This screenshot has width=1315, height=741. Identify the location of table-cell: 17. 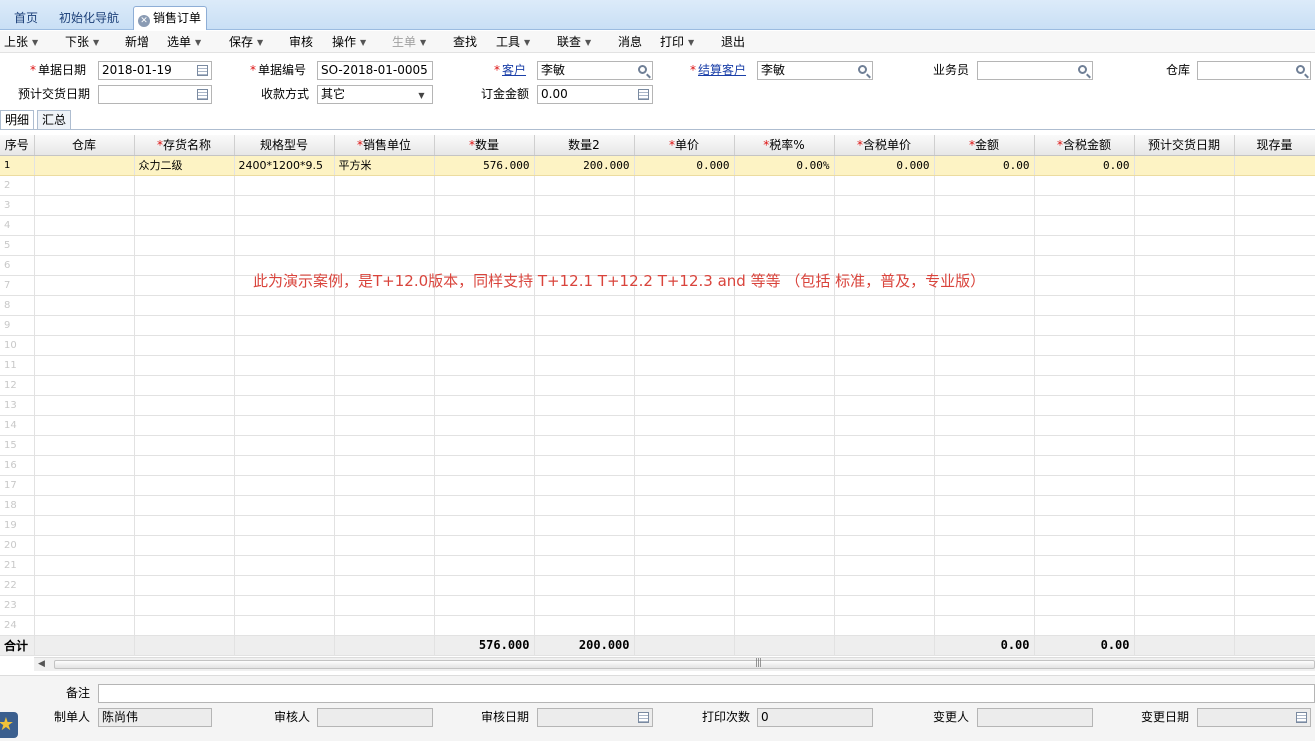
(17, 485).